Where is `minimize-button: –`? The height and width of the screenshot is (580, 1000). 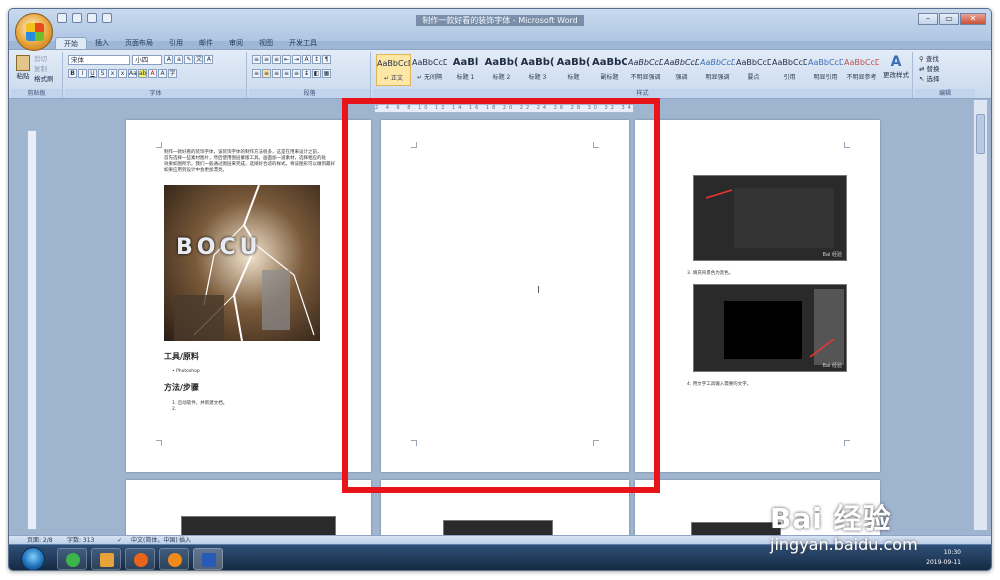 minimize-button: – is located at coordinates (928, 19).